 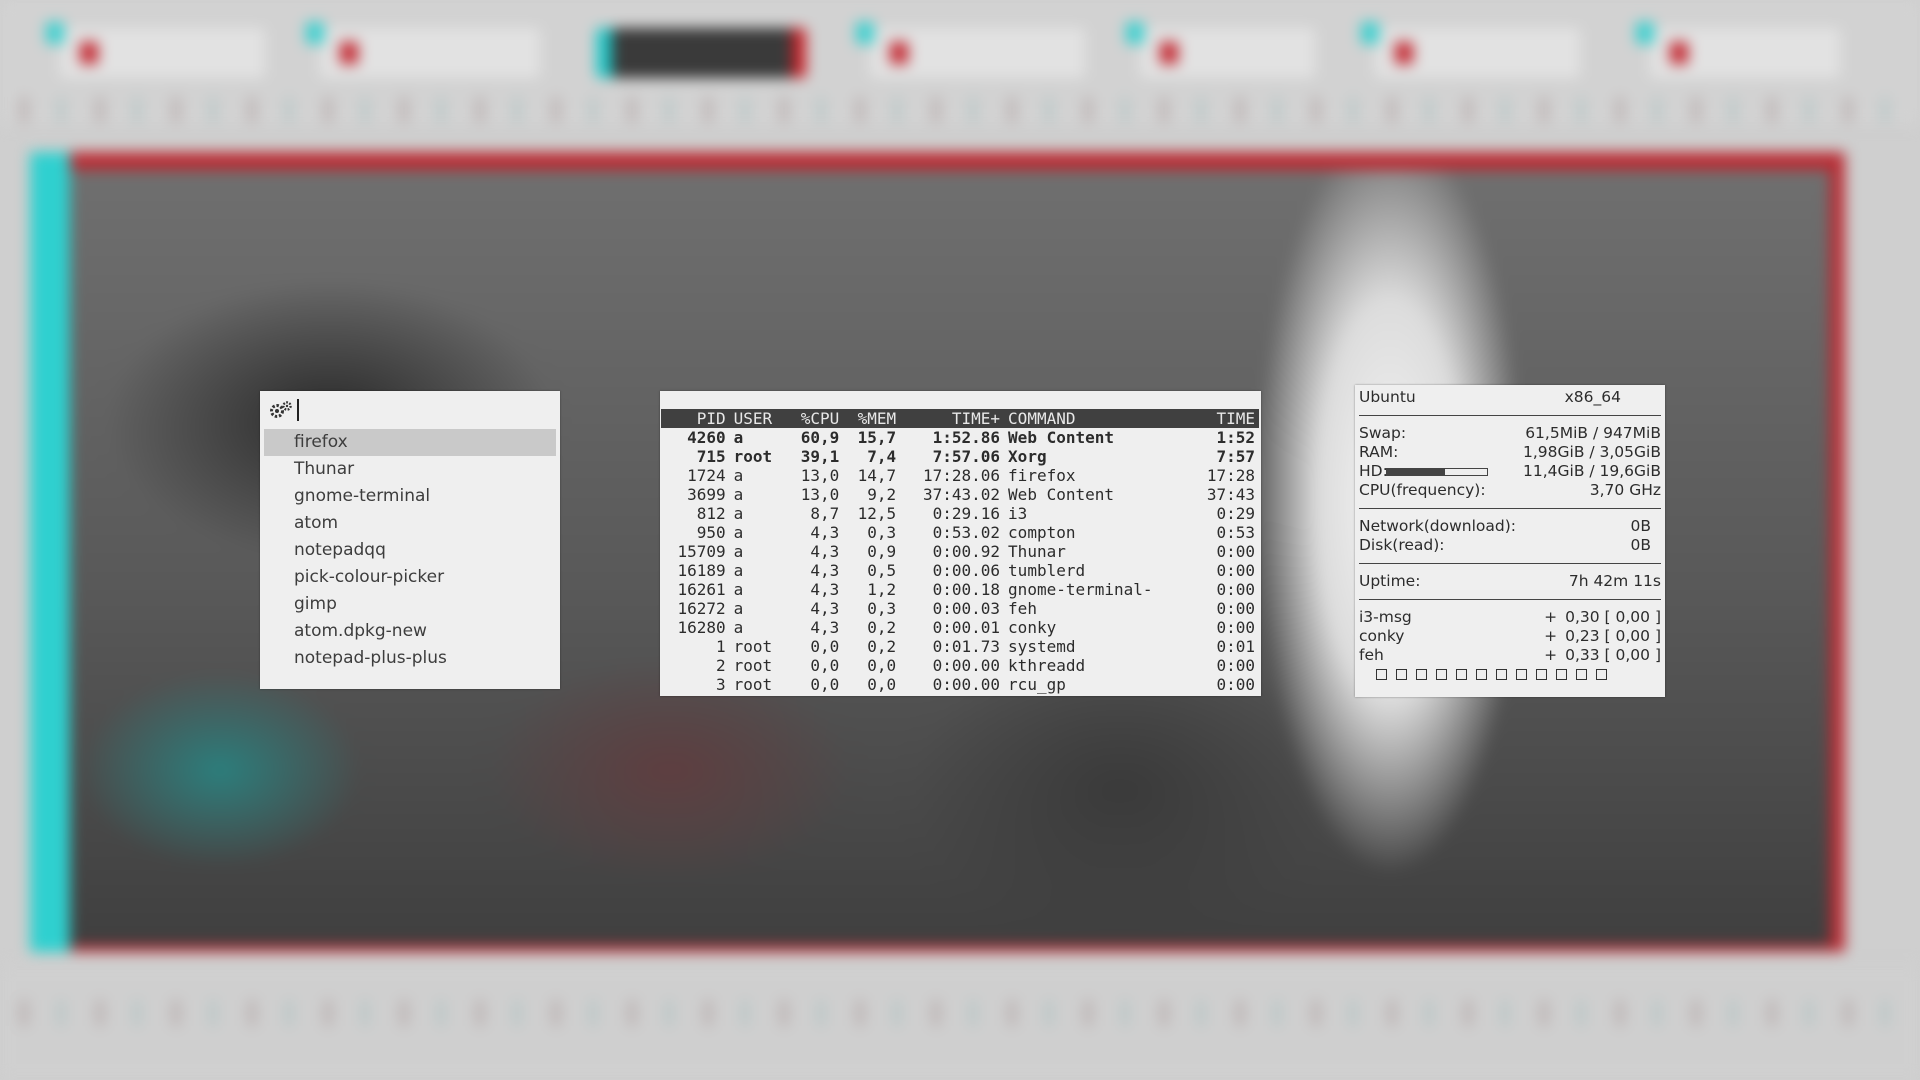 I want to click on process-cell: 3, so click(x=720, y=684).